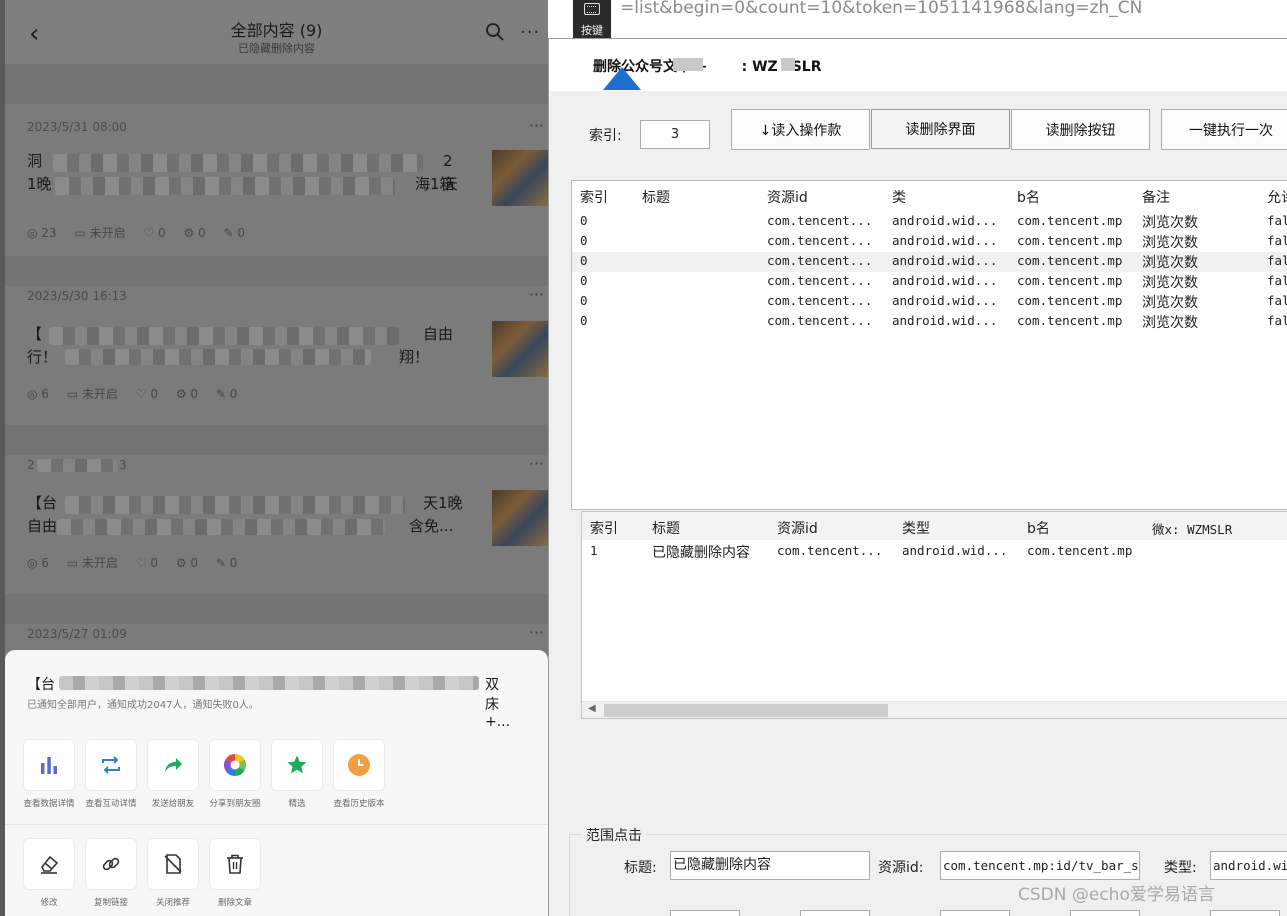 The width and height of the screenshot is (1287, 916). What do you see at coordinates (235, 774) in the screenshot?
I see `share-moments-button: 分享到朋友圈` at bounding box center [235, 774].